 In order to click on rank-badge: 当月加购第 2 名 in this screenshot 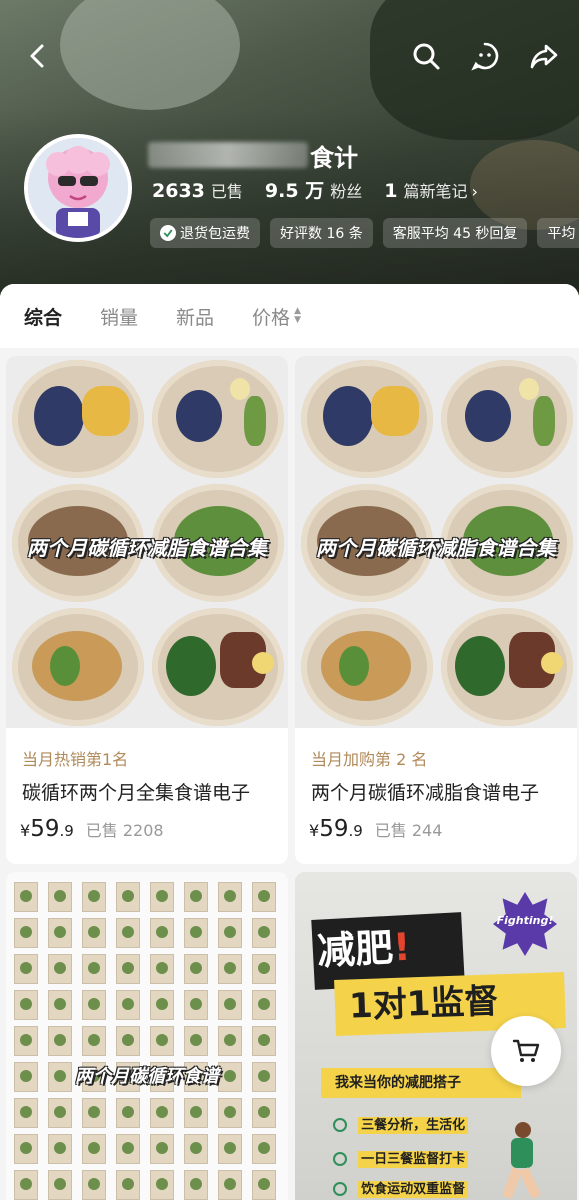, I will do `click(369, 759)`.